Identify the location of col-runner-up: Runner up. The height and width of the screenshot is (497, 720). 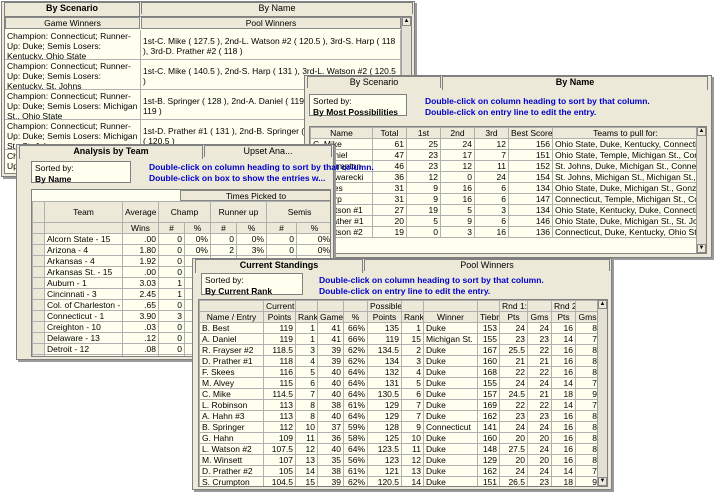
(238, 212).